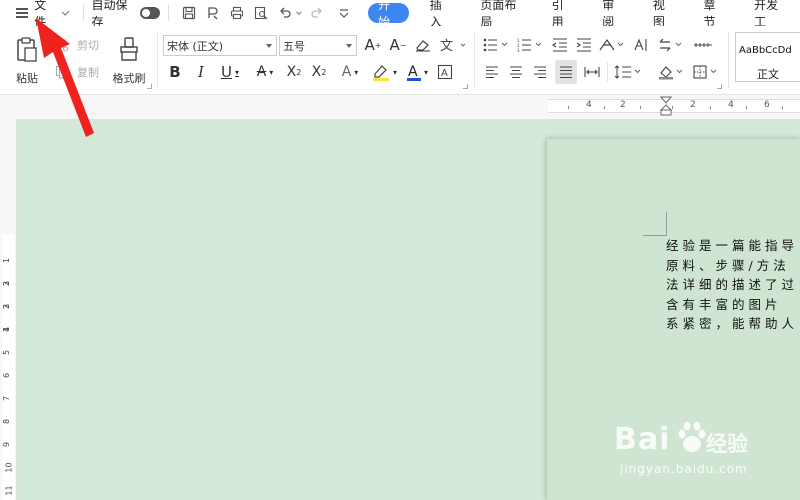  I want to click on tab-sections: 章节, so click(714, 14).